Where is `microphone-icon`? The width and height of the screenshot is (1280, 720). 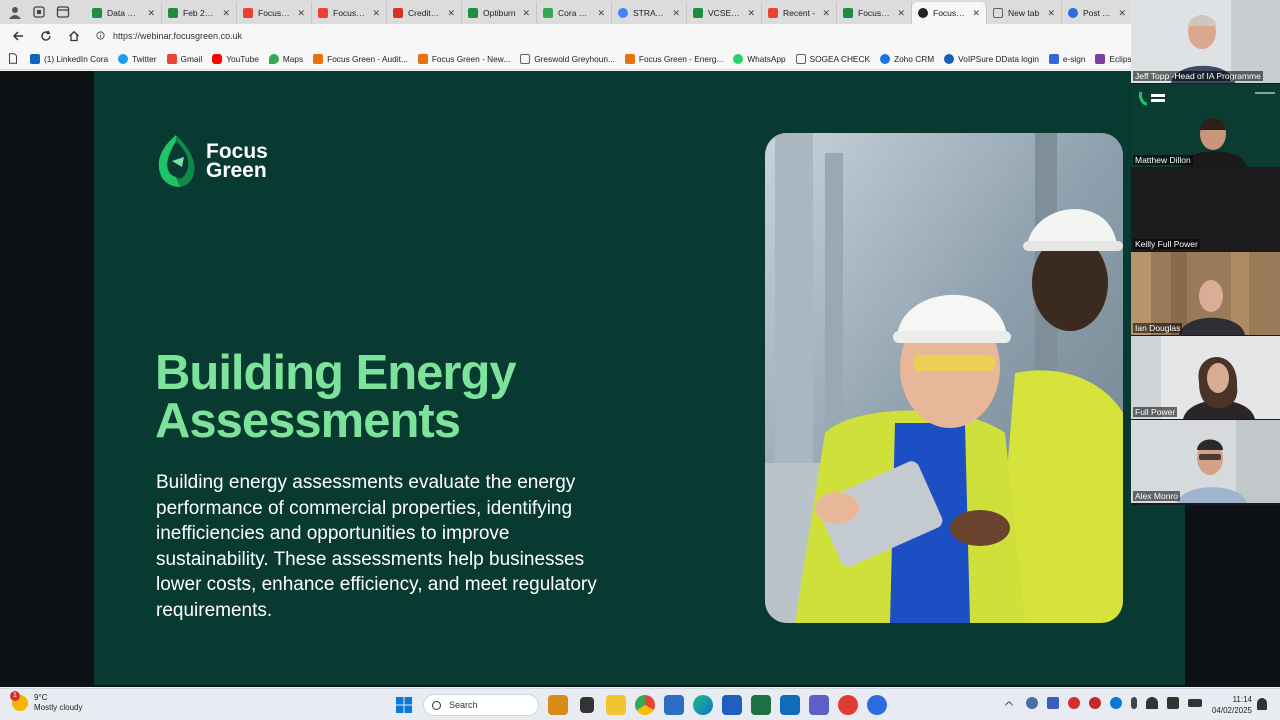
microphone-icon is located at coordinates (1134, 703).